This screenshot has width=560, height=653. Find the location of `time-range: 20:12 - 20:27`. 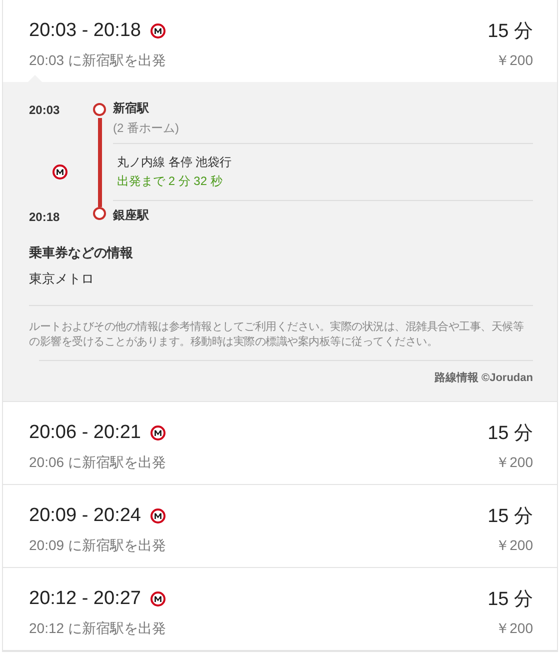

time-range: 20:12 - 20:27 is located at coordinates (85, 599).